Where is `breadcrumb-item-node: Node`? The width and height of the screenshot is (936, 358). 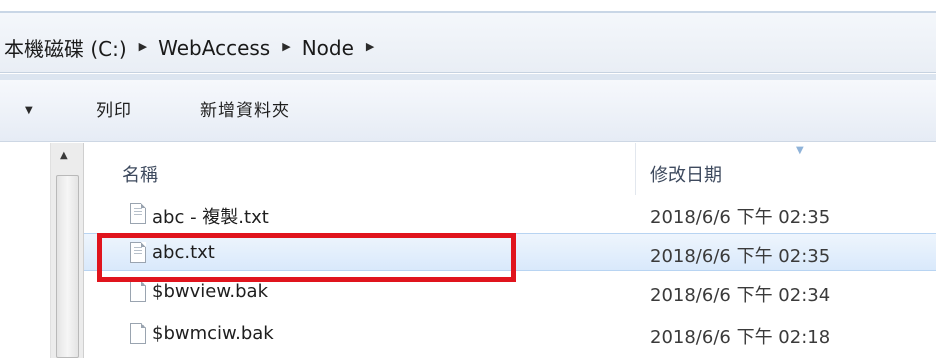
breadcrumb-item-node: Node is located at coordinates (328, 48).